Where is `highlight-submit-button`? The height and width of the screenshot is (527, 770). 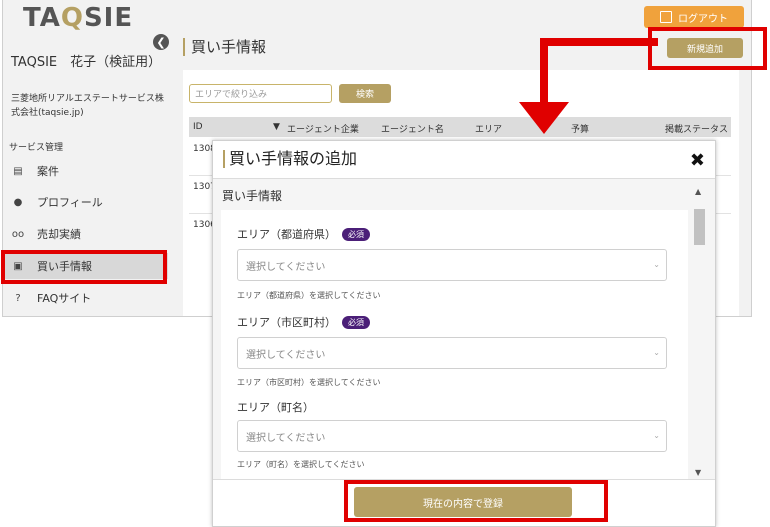 highlight-submit-button is located at coordinates (476, 501).